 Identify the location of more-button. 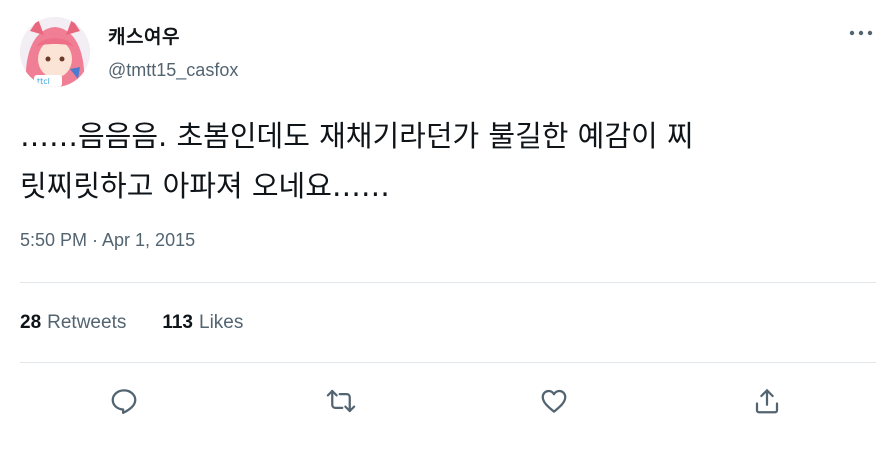
(861, 33).